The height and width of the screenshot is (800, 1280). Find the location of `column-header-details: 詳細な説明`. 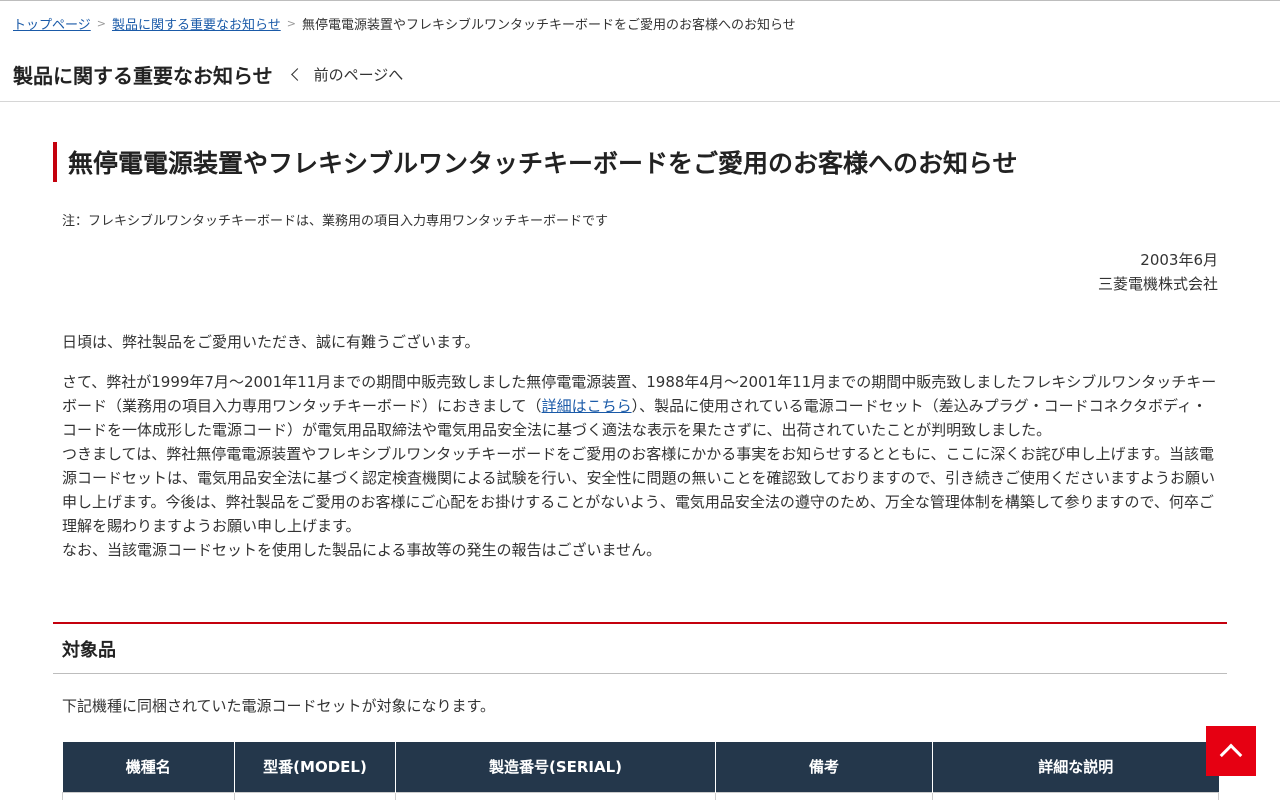

column-header-details: 詳細な説明 is located at coordinates (1075, 767).